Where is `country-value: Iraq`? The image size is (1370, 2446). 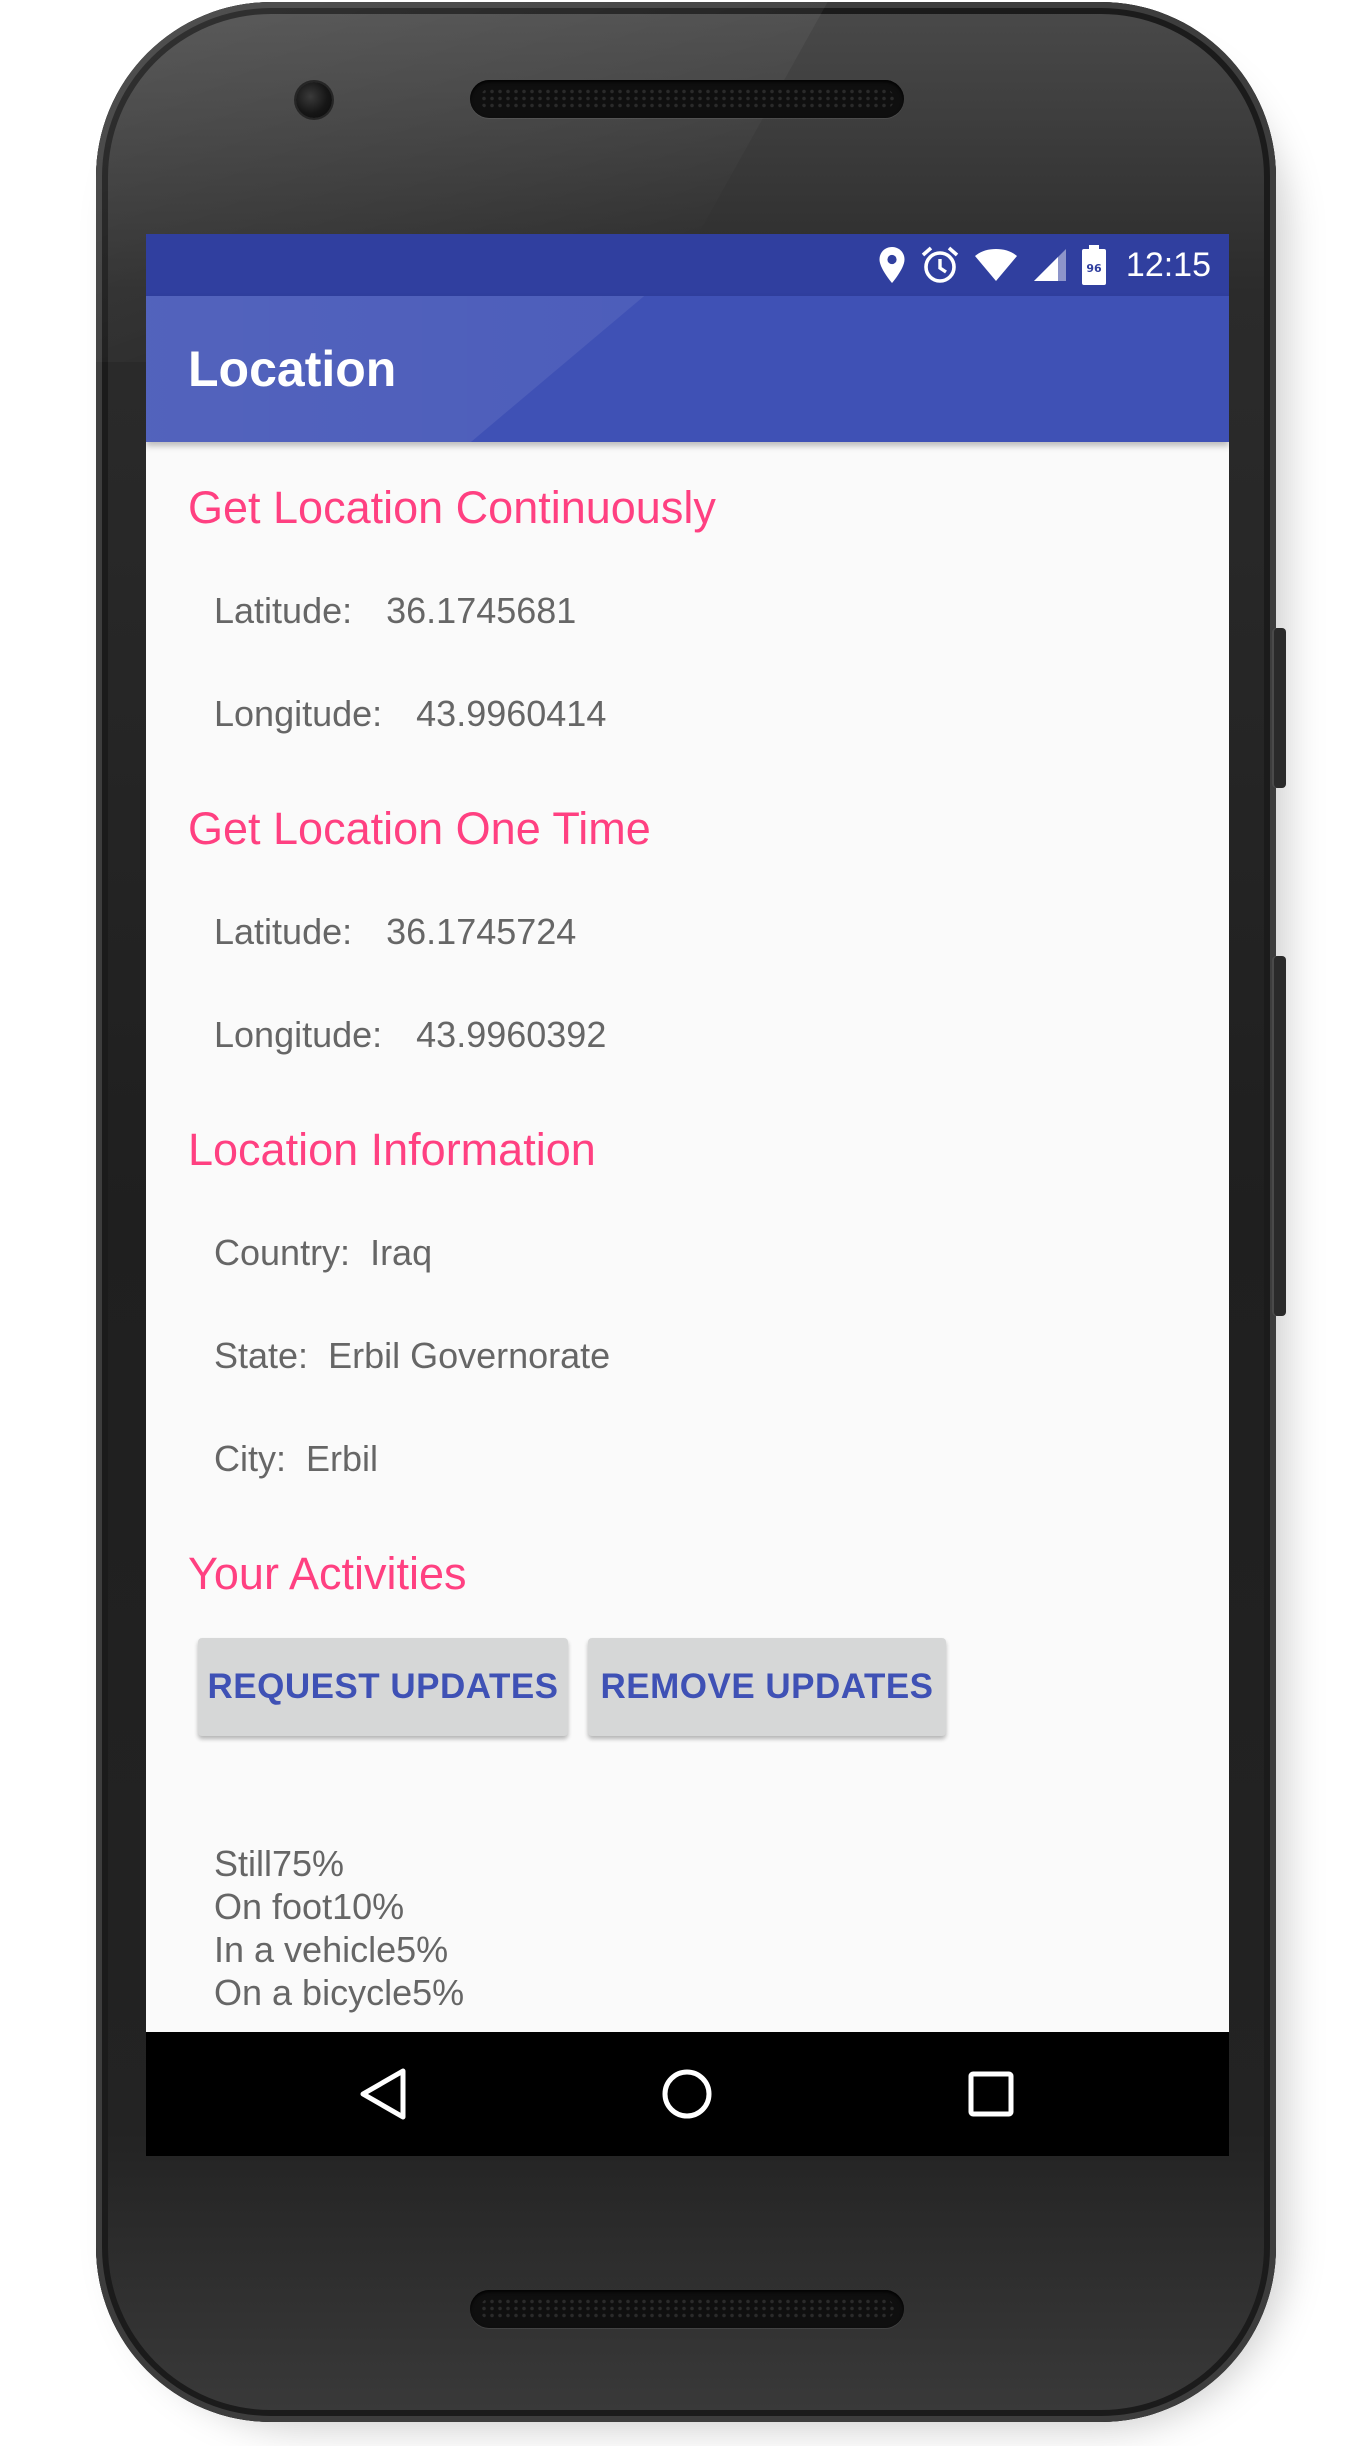
country-value: Iraq is located at coordinates (401, 1252).